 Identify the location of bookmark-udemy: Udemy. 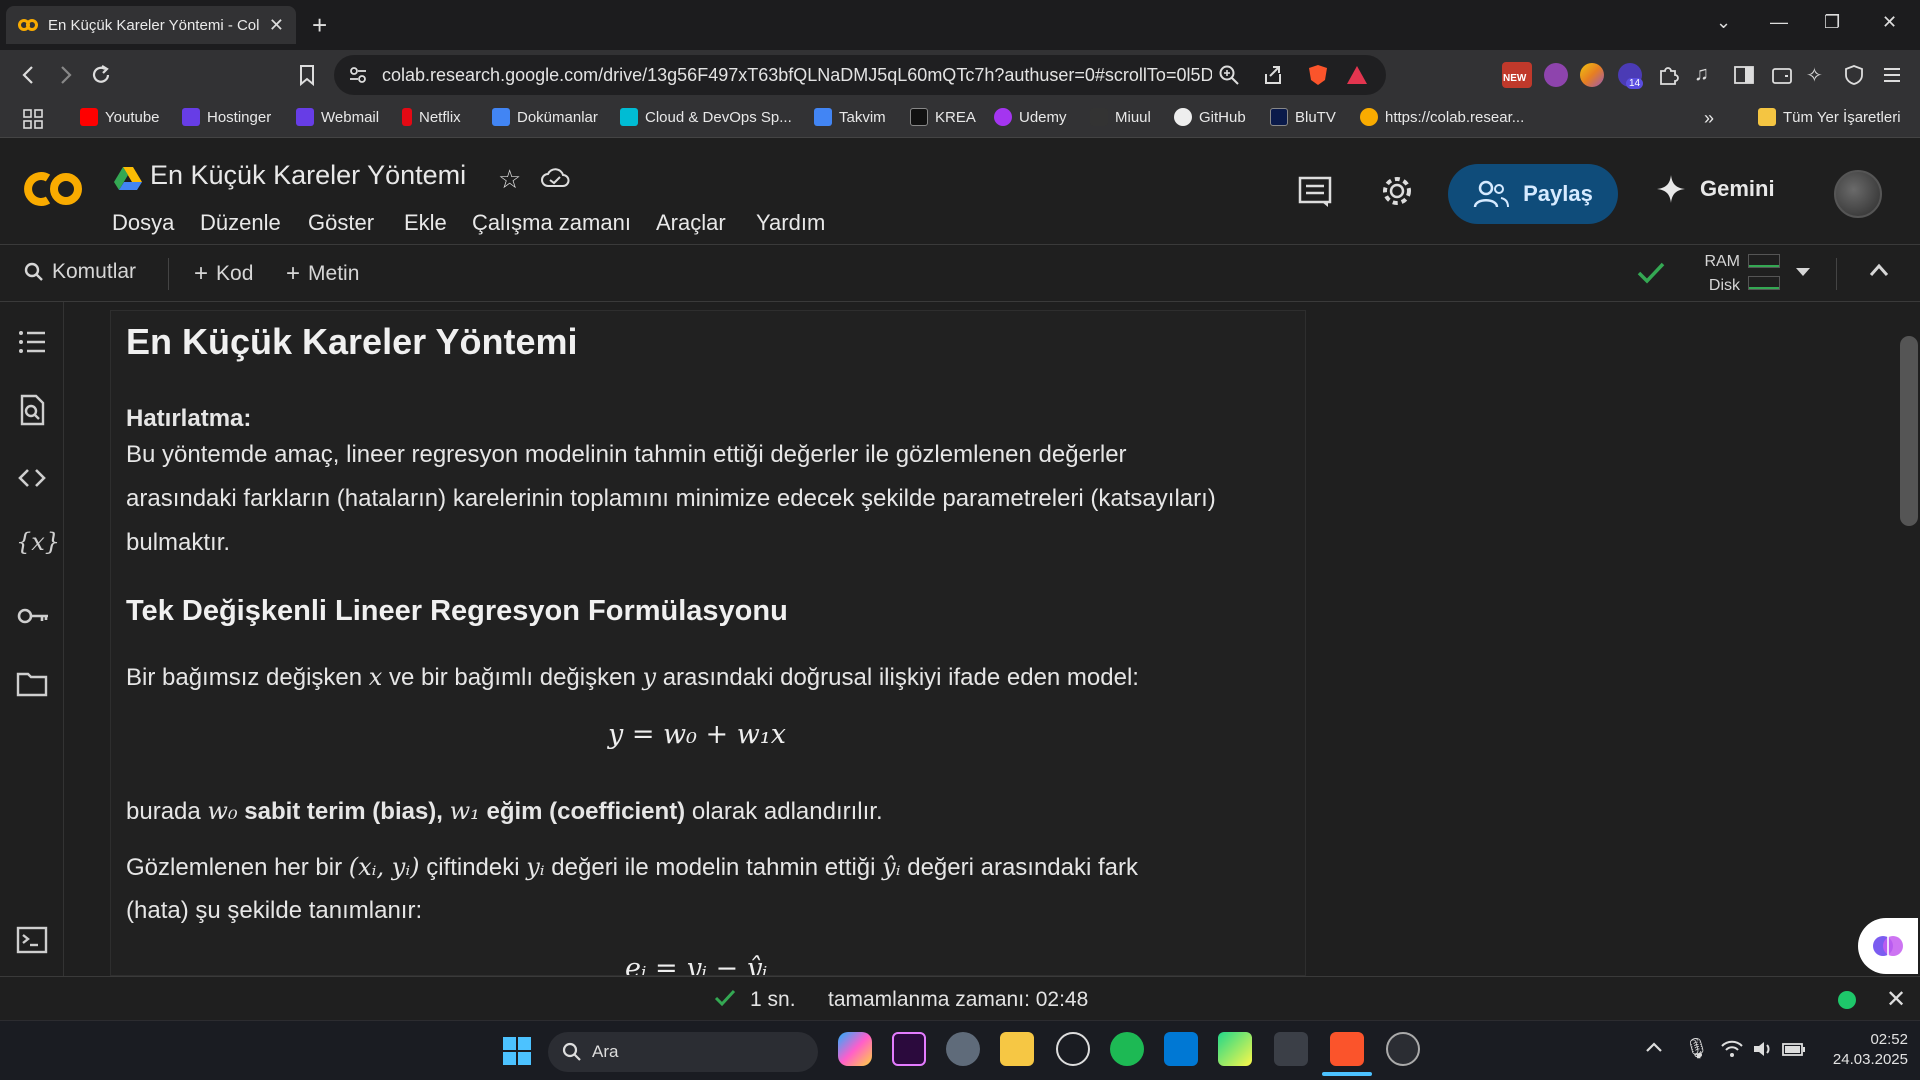
(1030, 117).